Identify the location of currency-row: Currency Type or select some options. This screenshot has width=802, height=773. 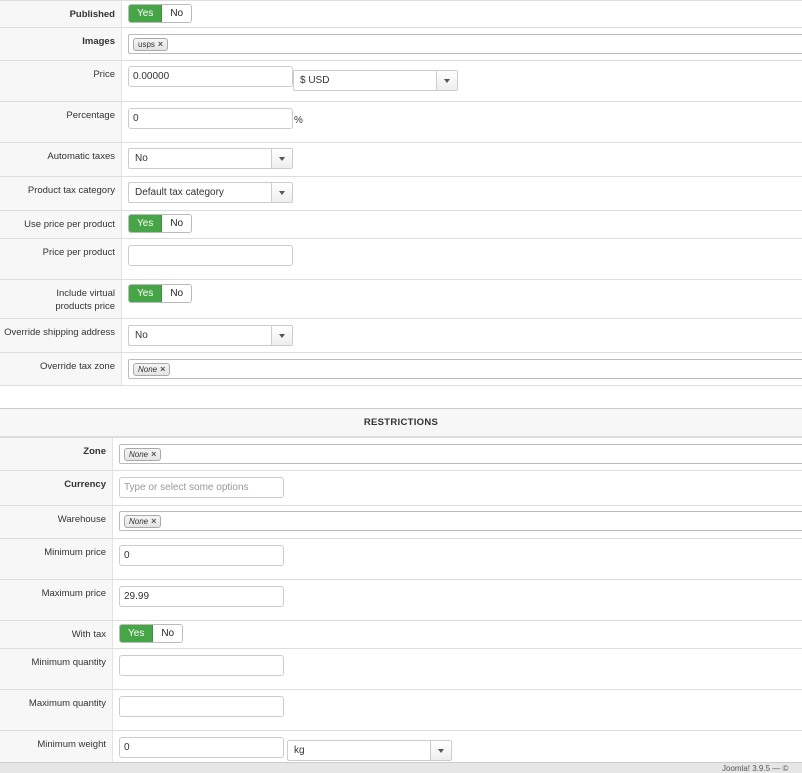
(401, 487).